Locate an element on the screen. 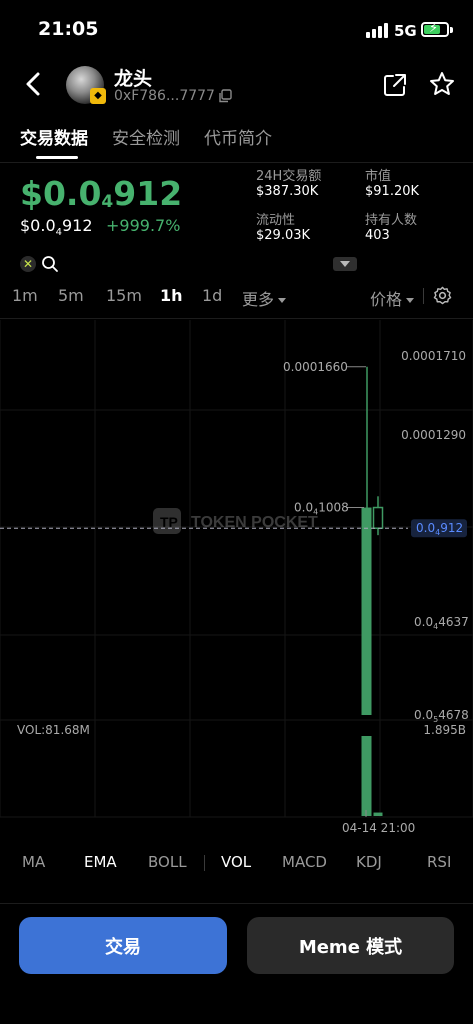  back-arrow-icon is located at coordinates (35, 84).